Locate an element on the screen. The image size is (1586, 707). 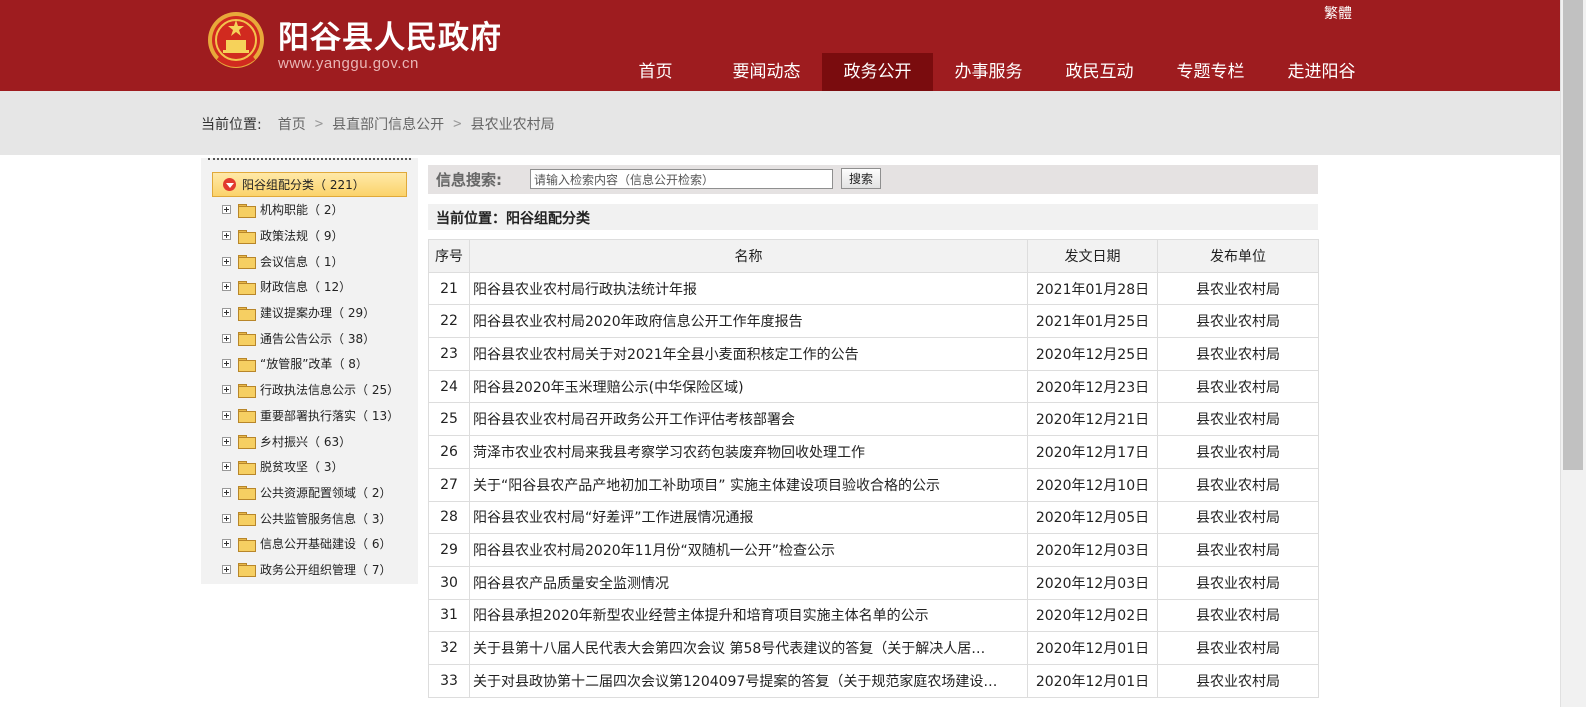
breadcrumb-agriculture-bureau: 县农业农村局 is located at coordinates (513, 124).